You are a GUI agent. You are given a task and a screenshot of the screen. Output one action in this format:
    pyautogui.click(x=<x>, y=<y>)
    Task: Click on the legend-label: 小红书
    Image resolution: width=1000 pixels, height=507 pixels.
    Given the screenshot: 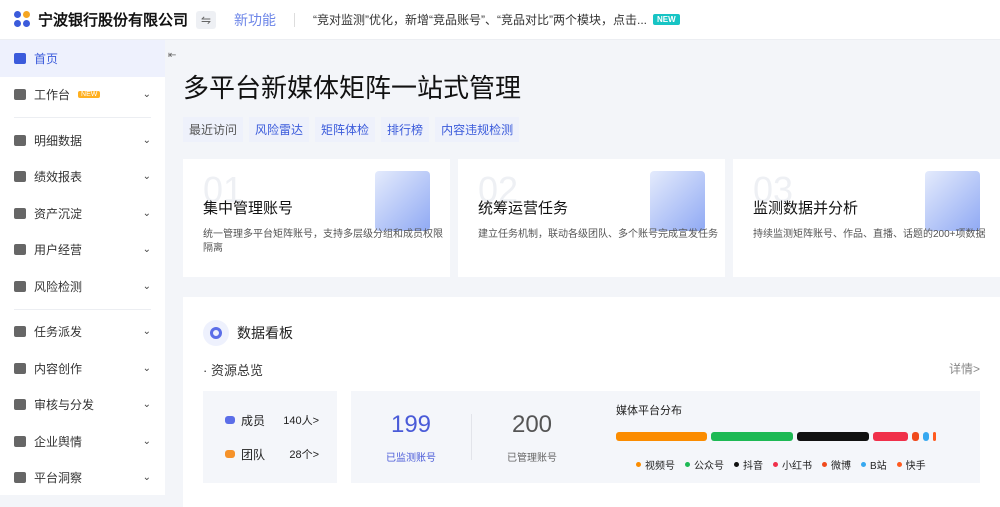 What is the action you would take?
    pyautogui.click(x=797, y=466)
    